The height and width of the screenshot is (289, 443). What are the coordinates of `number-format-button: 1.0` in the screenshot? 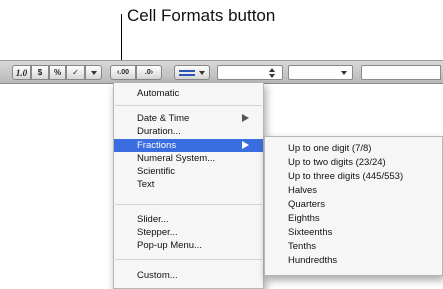 It's located at (21, 72).